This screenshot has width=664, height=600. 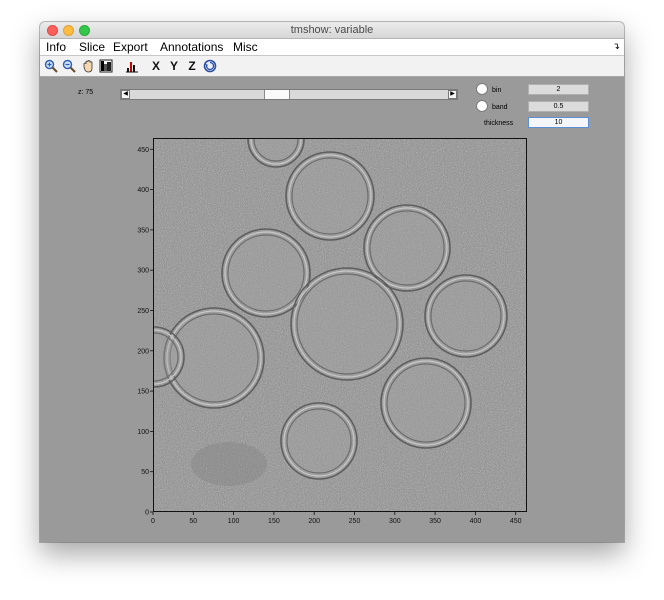 What do you see at coordinates (355, 521) in the screenshot?
I see `x-tick-label: 250` at bounding box center [355, 521].